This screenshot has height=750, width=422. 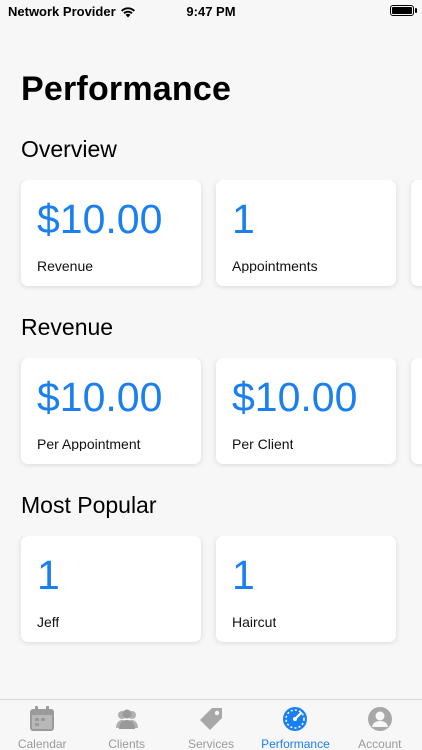 What do you see at coordinates (89, 443) in the screenshot?
I see `card-label: Per Appointment` at bounding box center [89, 443].